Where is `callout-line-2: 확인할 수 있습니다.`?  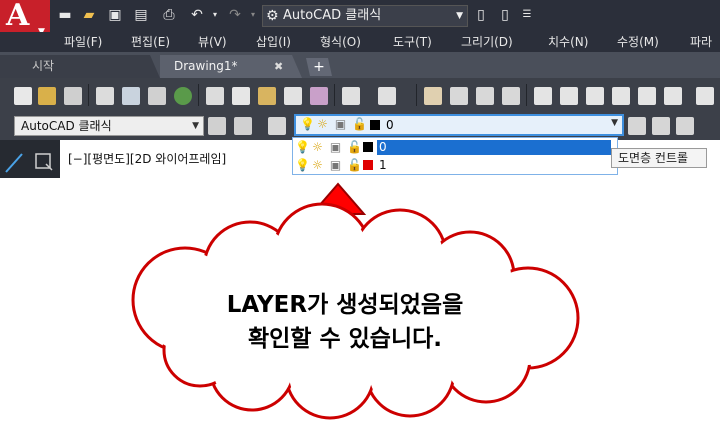 callout-line-2: 확인할 수 있습니다. is located at coordinates (345, 339).